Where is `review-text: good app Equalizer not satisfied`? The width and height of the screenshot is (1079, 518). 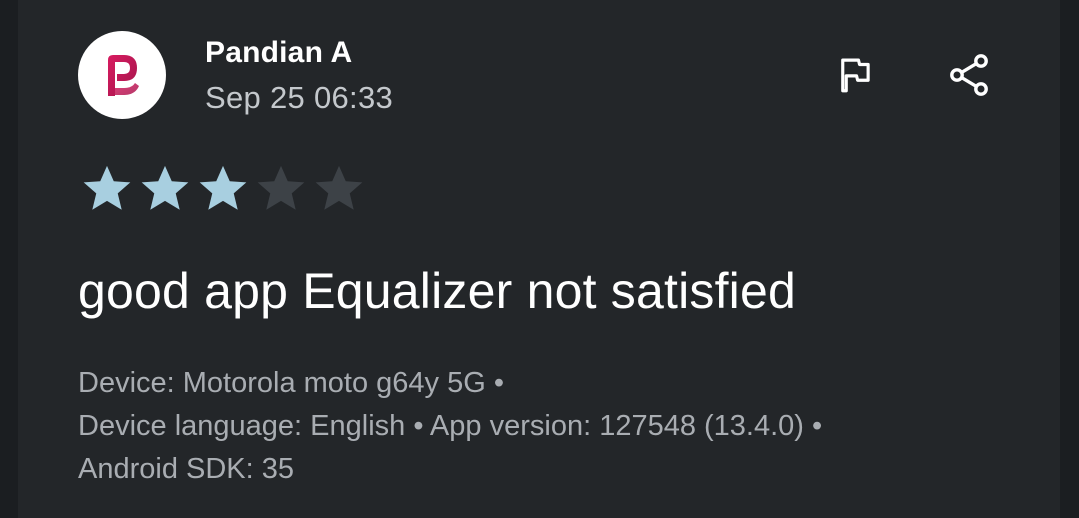 review-text: good app Equalizer not satisfied is located at coordinates (437, 291).